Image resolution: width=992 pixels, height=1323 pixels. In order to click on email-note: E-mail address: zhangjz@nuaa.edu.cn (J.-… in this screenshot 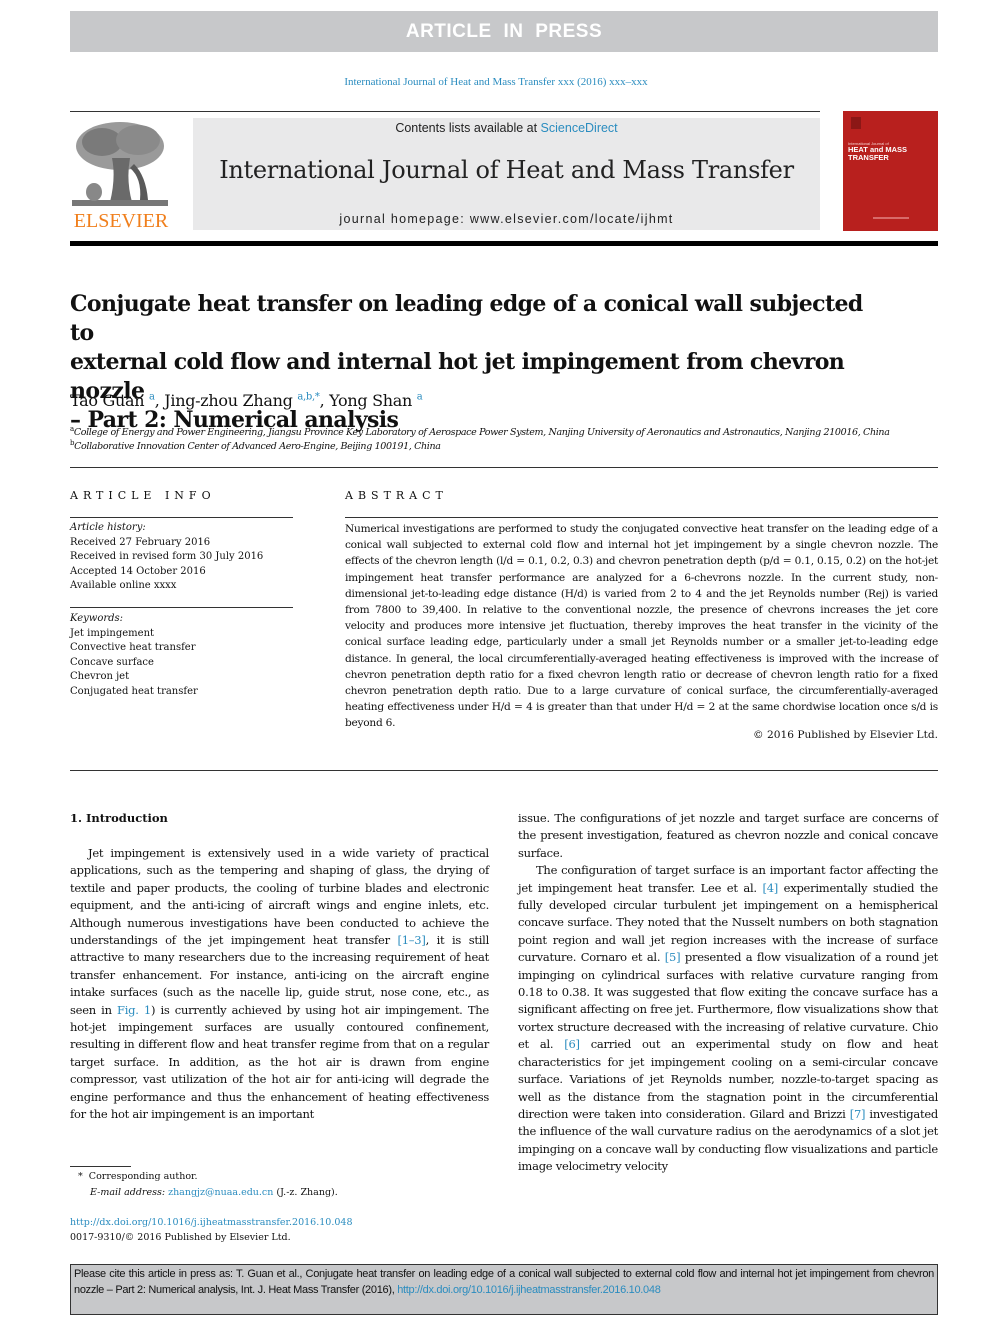, I will do `click(214, 1192)`.